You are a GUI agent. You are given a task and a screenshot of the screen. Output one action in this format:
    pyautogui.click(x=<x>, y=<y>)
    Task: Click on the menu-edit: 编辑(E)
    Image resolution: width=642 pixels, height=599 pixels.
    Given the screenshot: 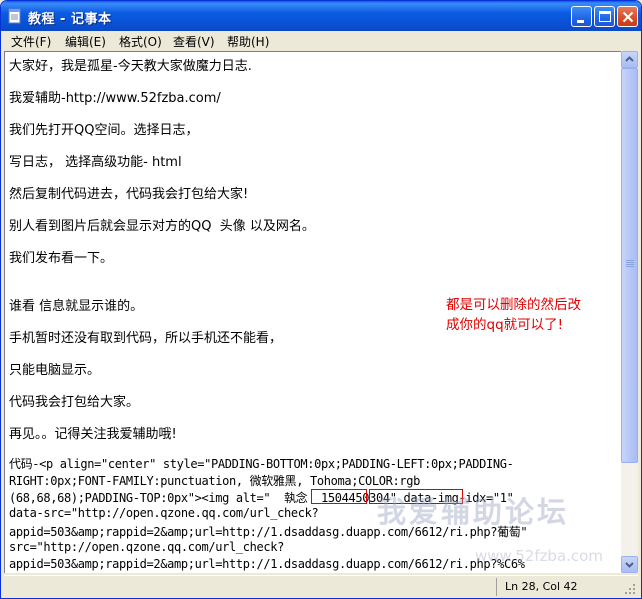 What is the action you would take?
    pyautogui.click(x=85, y=41)
    